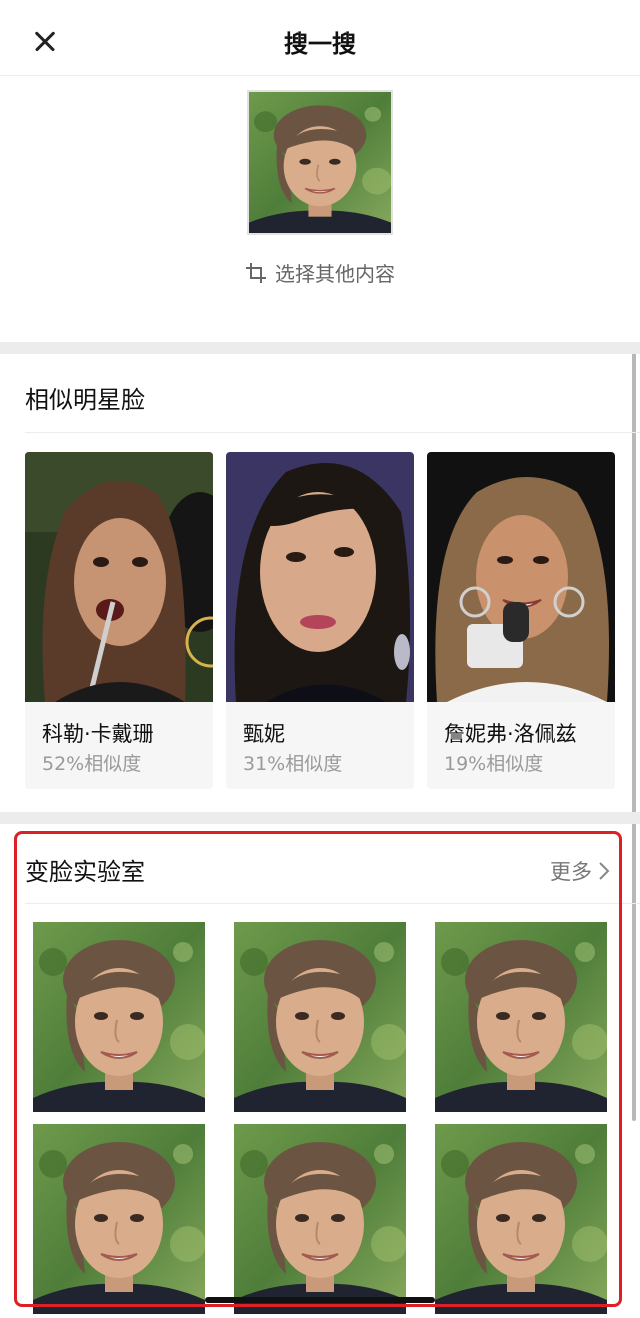 Image resolution: width=640 pixels, height=1318 pixels. I want to click on star-similarity: 19%相似度, so click(494, 764).